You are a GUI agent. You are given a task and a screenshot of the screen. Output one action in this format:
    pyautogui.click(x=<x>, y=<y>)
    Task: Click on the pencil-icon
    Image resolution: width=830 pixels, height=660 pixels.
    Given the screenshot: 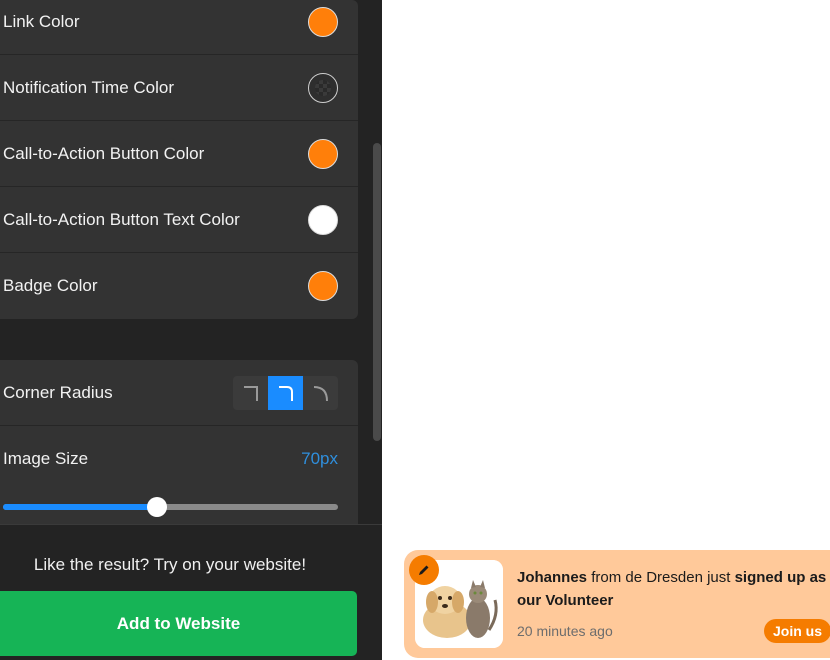 What is the action you would take?
    pyautogui.click(x=424, y=570)
    